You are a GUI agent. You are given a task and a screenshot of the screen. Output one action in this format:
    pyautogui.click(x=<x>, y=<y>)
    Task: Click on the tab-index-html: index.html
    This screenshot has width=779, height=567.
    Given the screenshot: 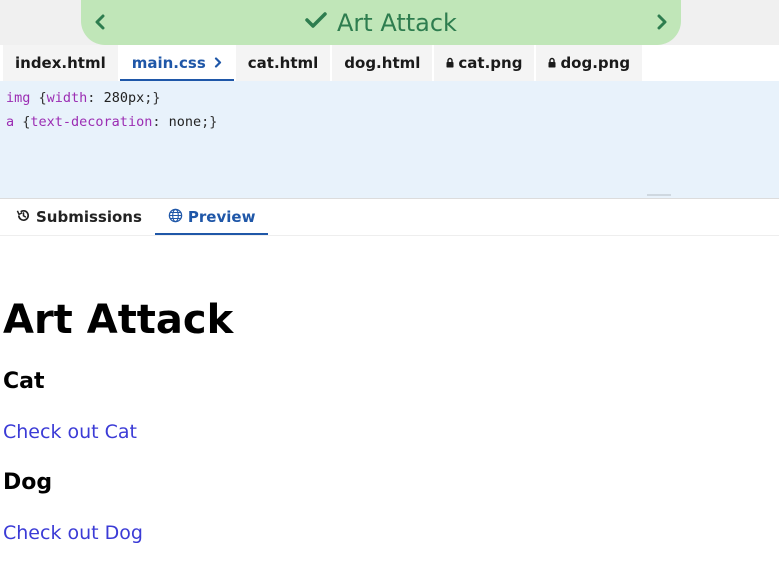 What is the action you would take?
    pyautogui.click(x=60, y=63)
    